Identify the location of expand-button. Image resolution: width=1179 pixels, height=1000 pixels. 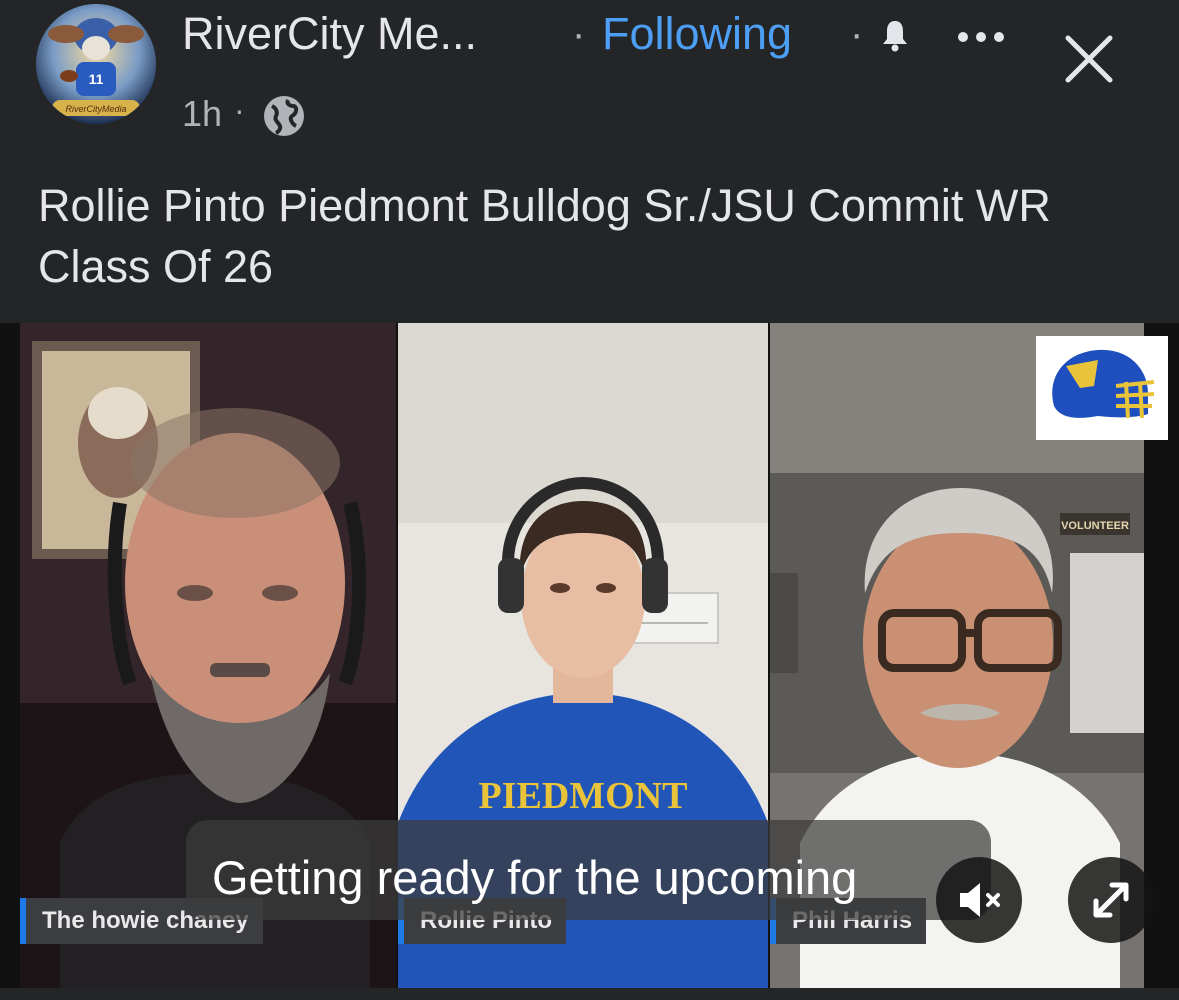
(1111, 900).